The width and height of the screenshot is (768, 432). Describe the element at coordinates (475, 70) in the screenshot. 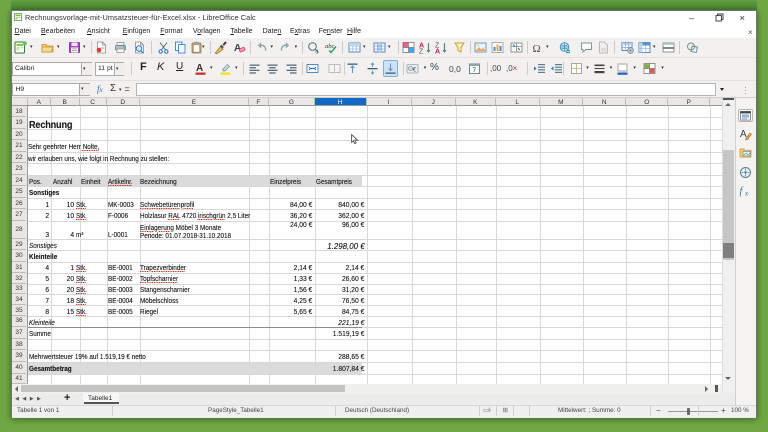

I see `svg-text: 7` at that location.